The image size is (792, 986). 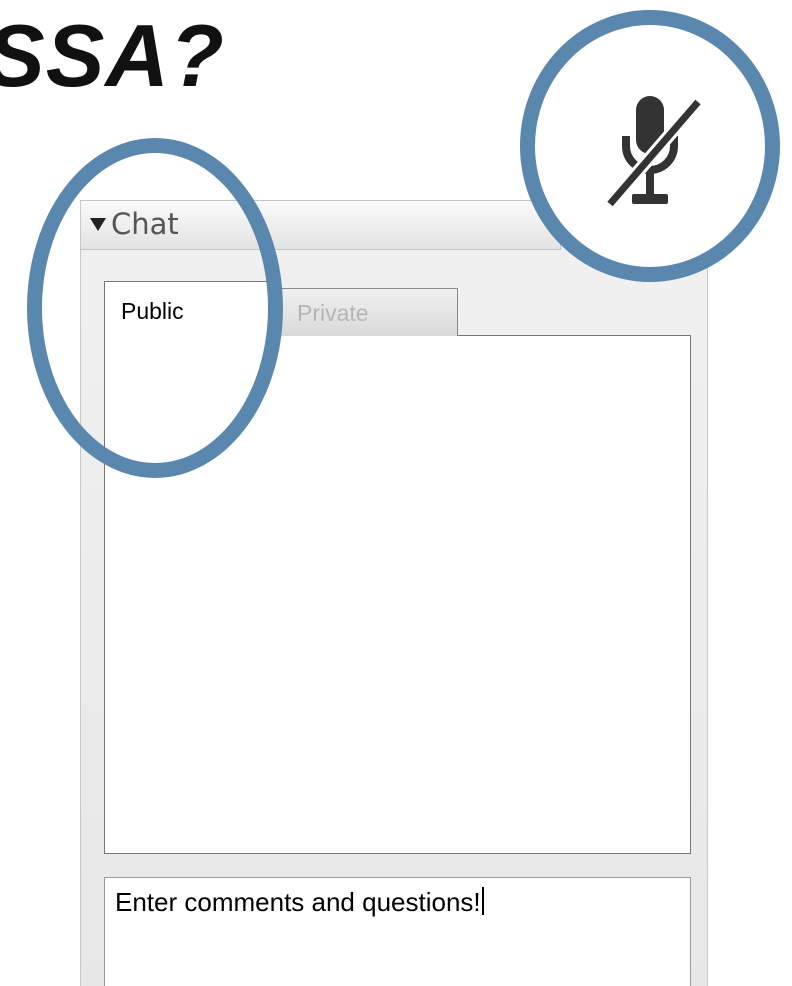 What do you see at coordinates (298, 902) in the screenshot?
I see `chat-input-text: Enter comments and questions!` at bounding box center [298, 902].